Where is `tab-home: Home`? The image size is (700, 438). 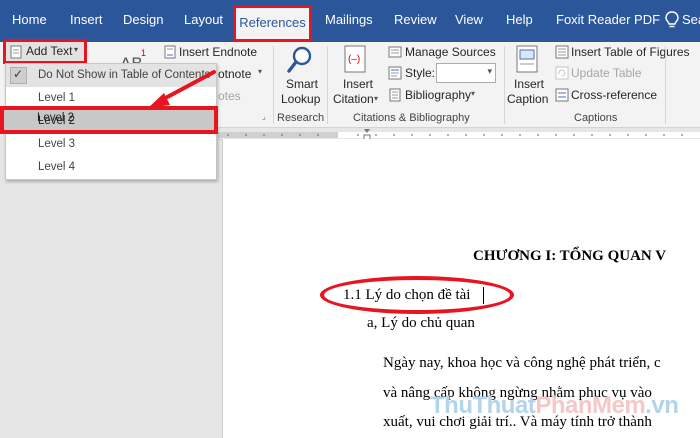 tab-home: Home is located at coordinates (29, 19).